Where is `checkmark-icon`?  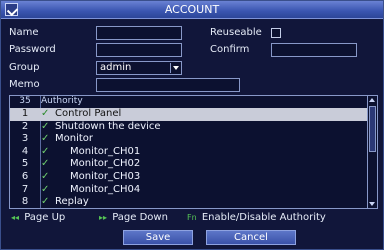
checkmark-icon is located at coordinates (11, 9).